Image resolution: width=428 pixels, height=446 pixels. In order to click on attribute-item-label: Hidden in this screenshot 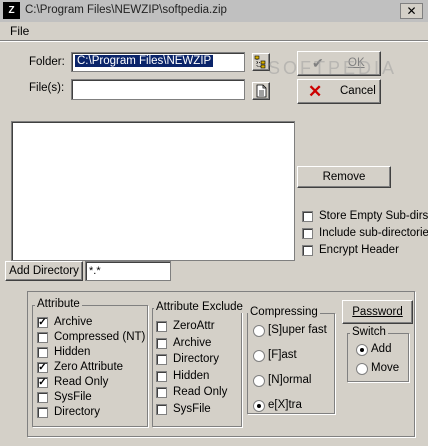, I will do `click(72, 352)`.